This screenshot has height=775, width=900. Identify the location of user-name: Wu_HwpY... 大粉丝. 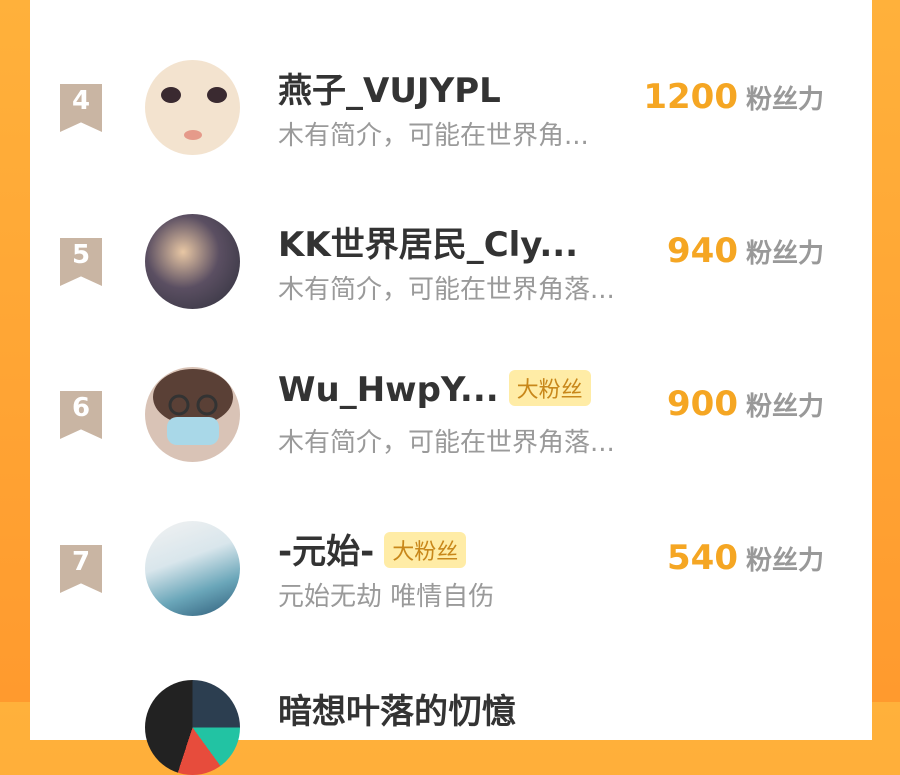
(434, 390).